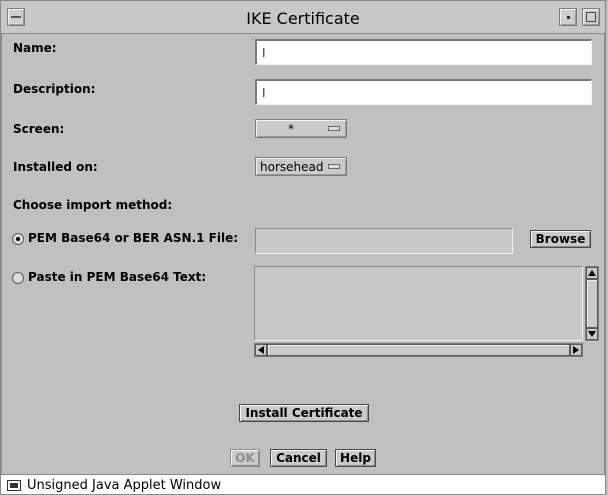 The image size is (608, 495). I want to click on scroll-up-icon, so click(592, 273).